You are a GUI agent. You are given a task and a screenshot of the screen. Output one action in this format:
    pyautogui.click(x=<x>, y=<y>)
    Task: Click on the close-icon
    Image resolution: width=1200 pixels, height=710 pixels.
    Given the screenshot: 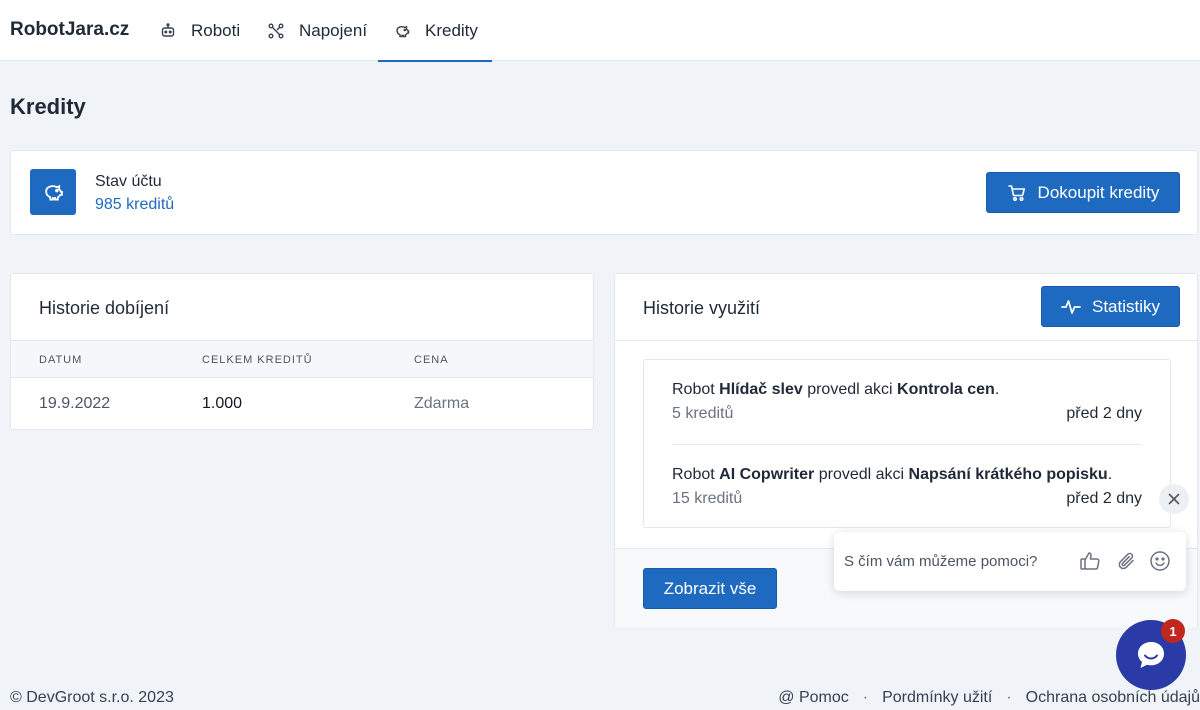 What is the action you would take?
    pyautogui.click(x=1174, y=499)
    